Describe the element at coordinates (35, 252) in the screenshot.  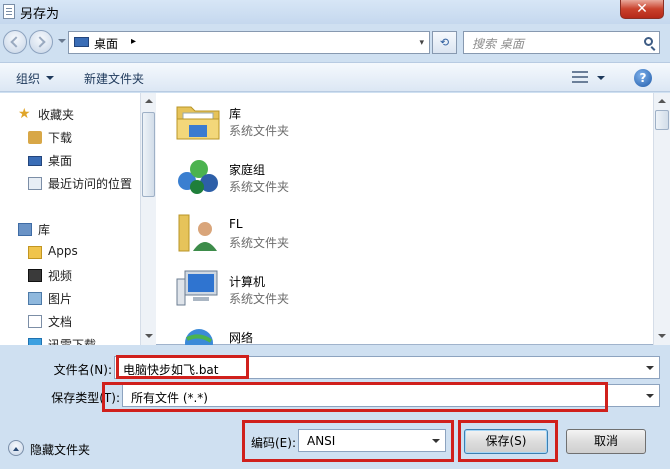
I see `folder-icon` at that location.